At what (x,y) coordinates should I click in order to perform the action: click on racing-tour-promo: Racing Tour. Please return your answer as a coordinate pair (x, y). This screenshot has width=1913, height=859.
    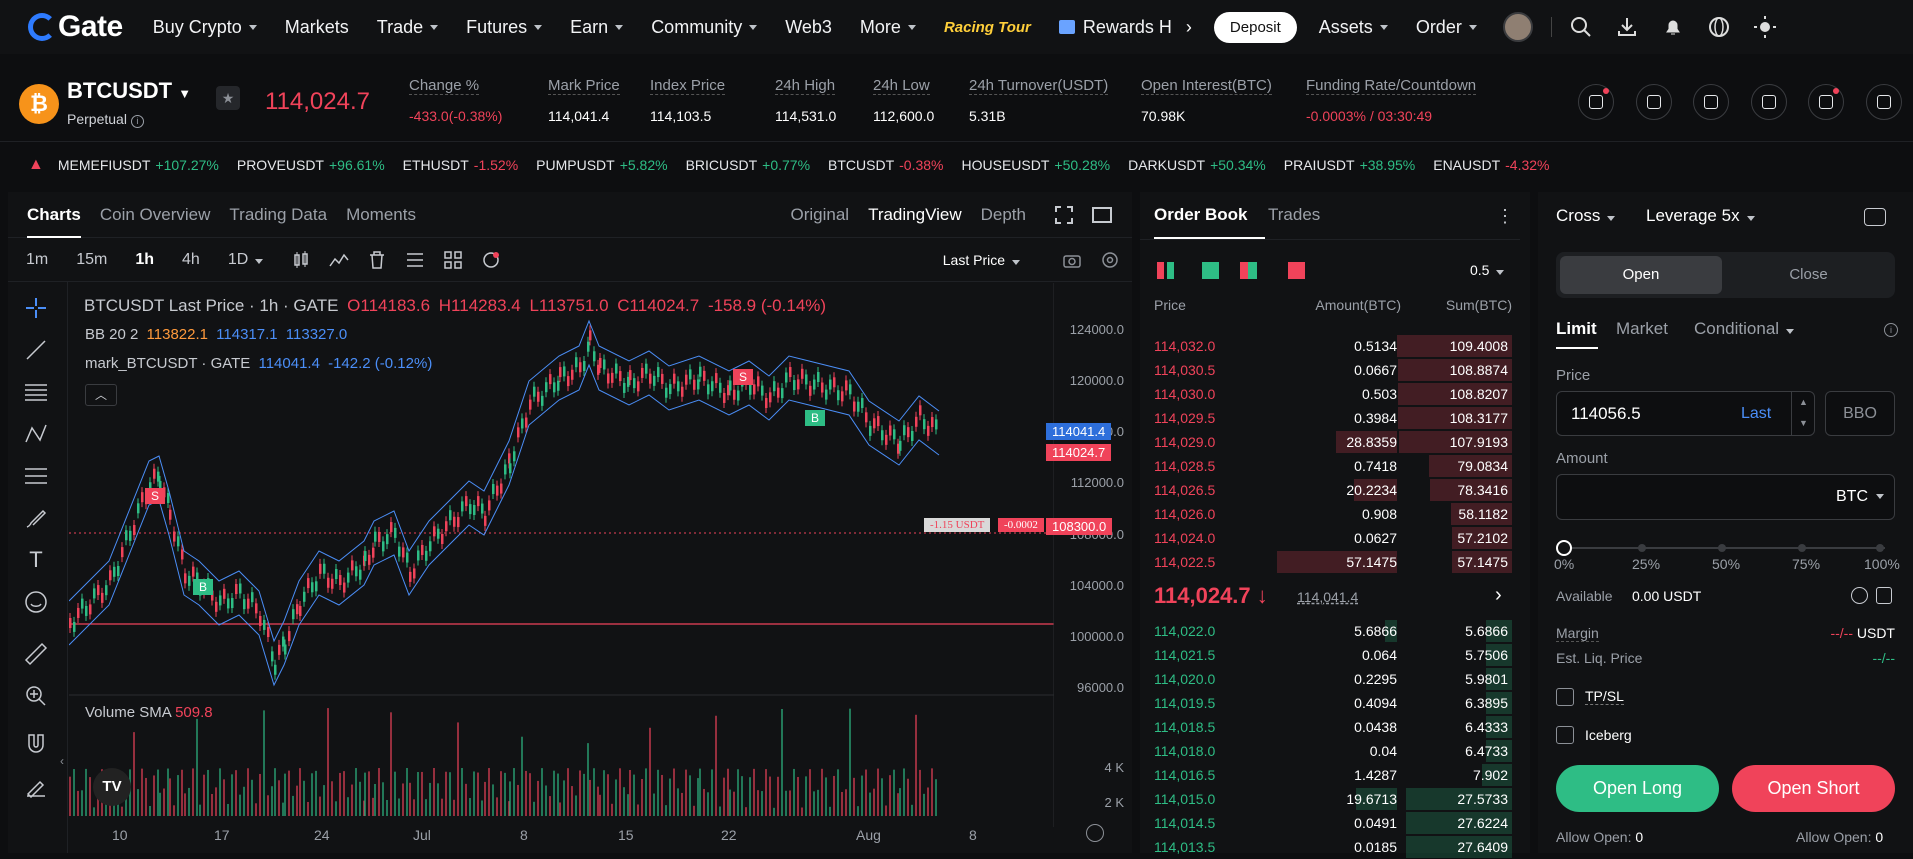
    Looking at the image, I should click on (987, 27).